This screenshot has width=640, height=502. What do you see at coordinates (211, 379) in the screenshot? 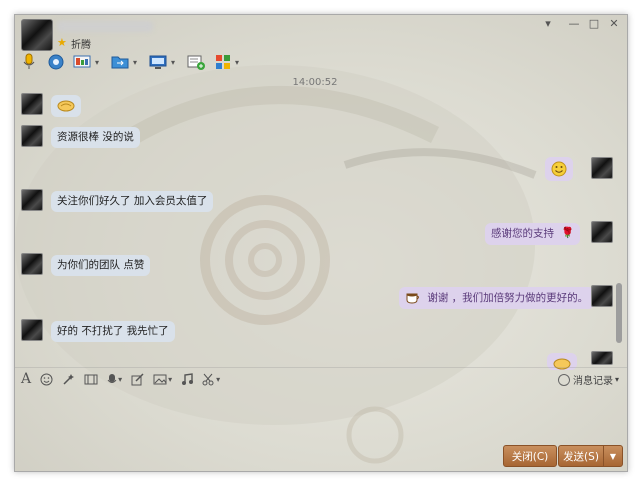
I see `scissors-icon: ▾` at bounding box center [211, 379].